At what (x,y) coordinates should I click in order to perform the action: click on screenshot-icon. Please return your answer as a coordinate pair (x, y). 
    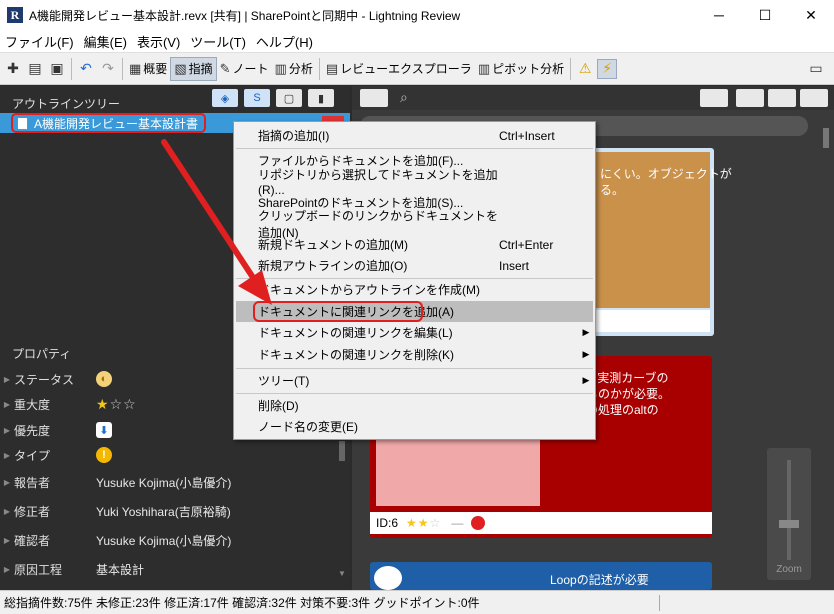
    Looking at the image, I should click on (374, 98).